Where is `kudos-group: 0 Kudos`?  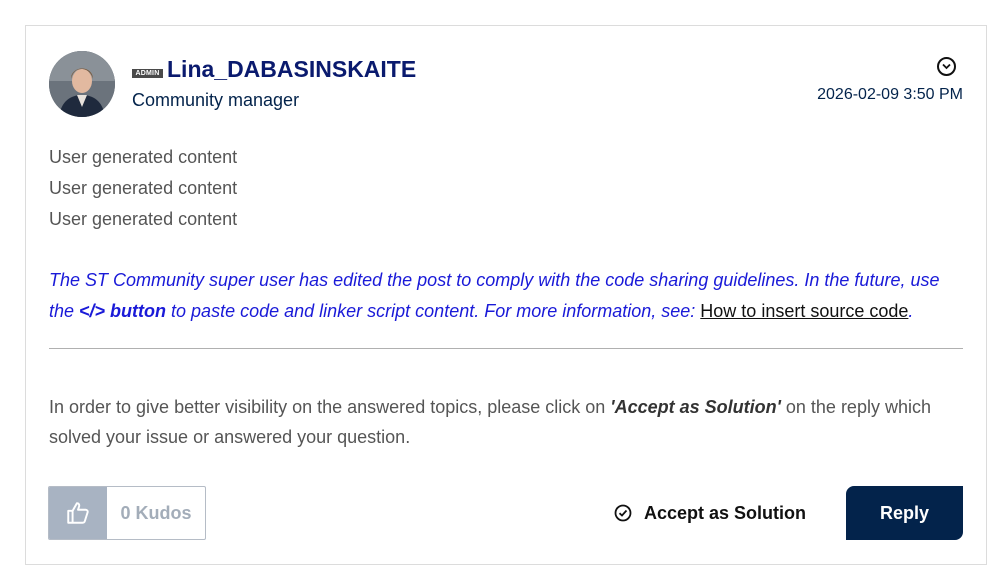 kudos-group: 0 Kudos is located at coordinates (127, 513).